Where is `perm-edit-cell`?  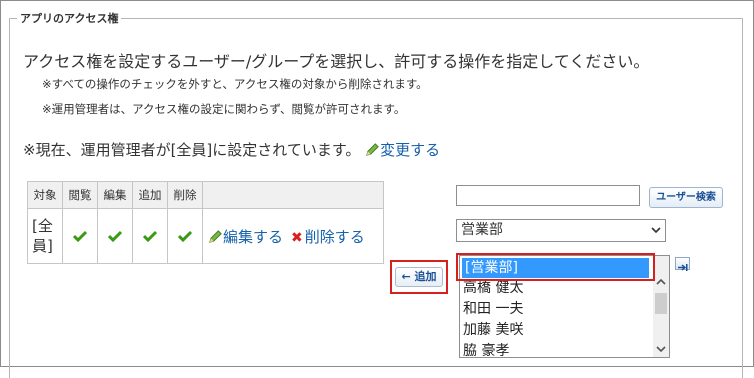 perm-edit-cell is located at coordinates (115, 236).